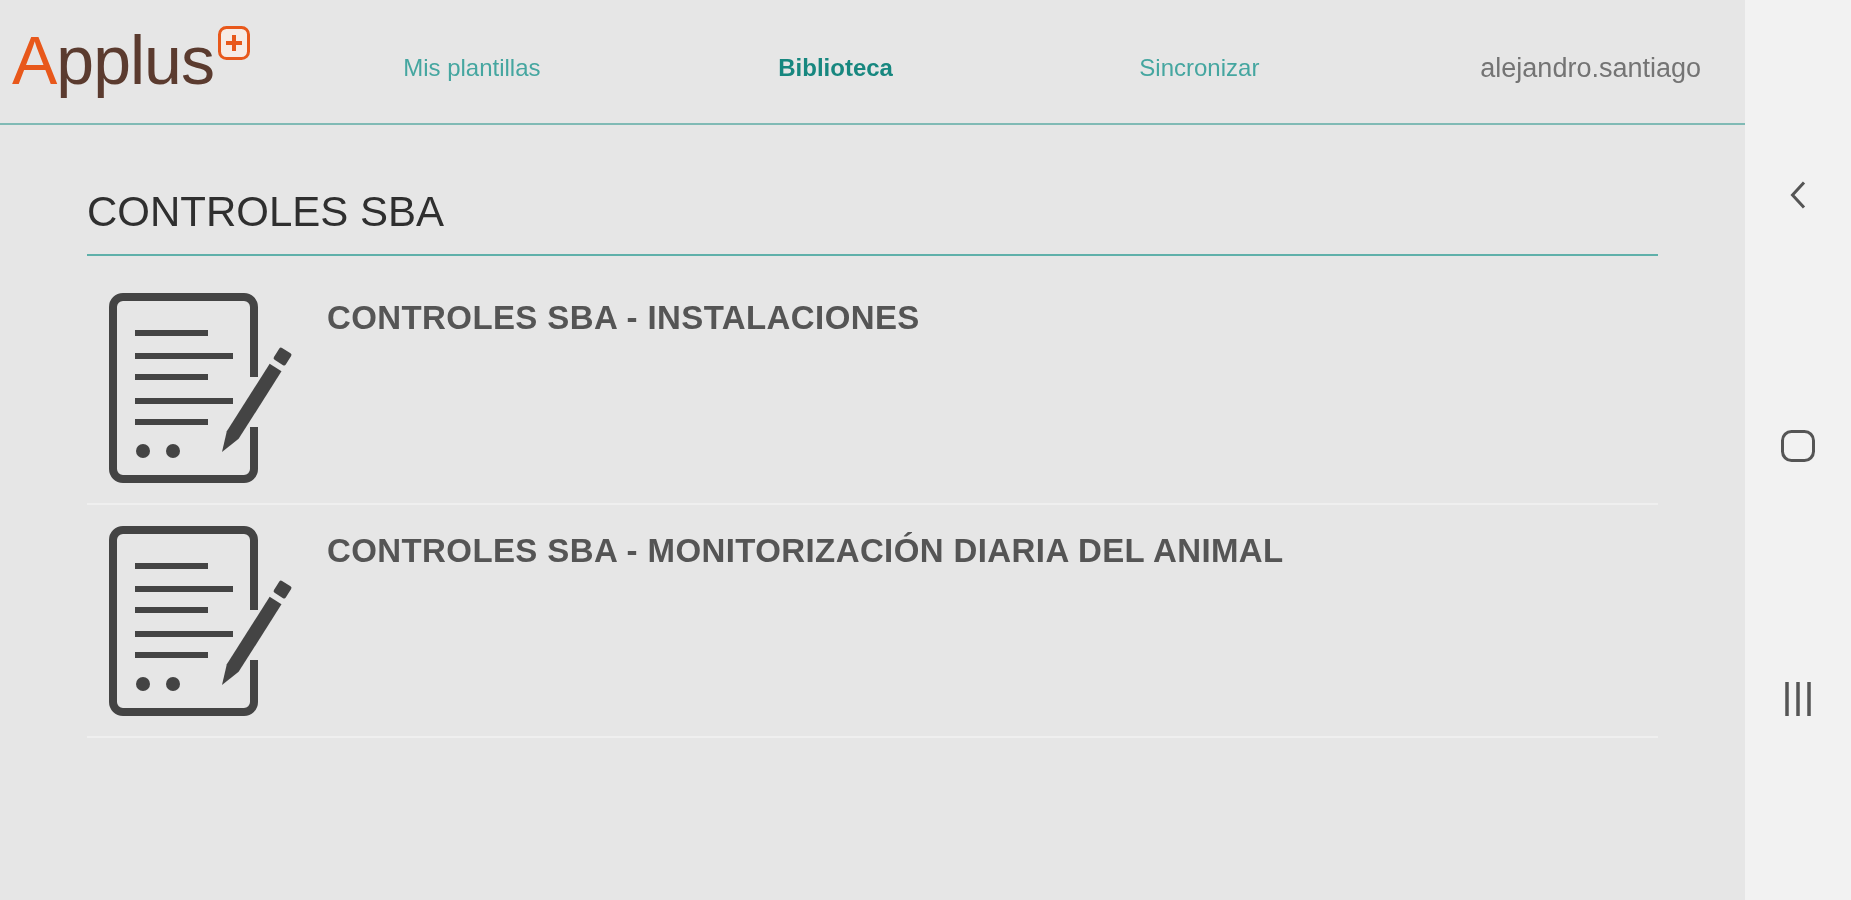  Describe the element at coordinates (1798, 195) in the screenshot. I see `back-icon` at that location.